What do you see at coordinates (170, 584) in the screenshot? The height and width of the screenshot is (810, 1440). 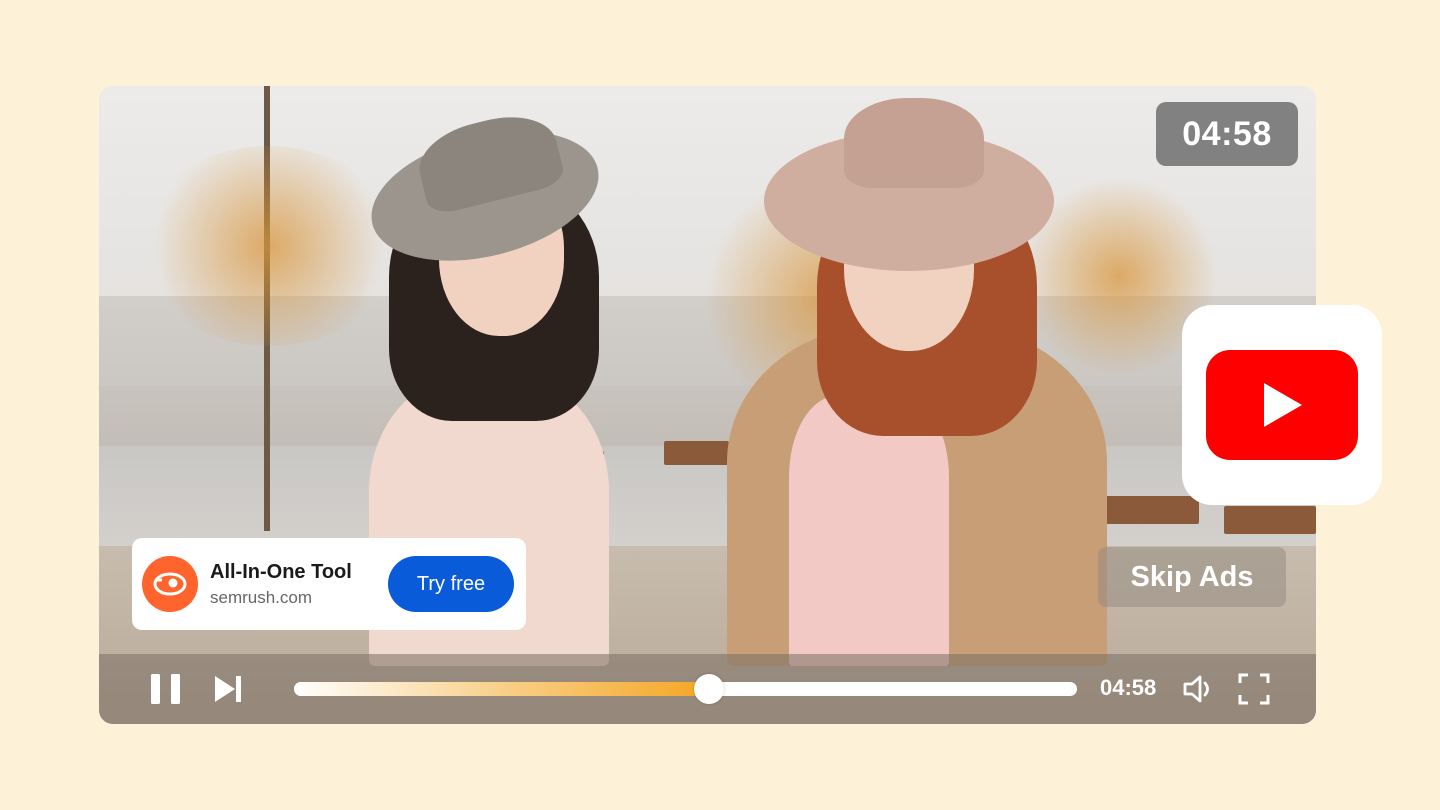 I see `semrush-logo-icon` at bounding box center [170, 584].